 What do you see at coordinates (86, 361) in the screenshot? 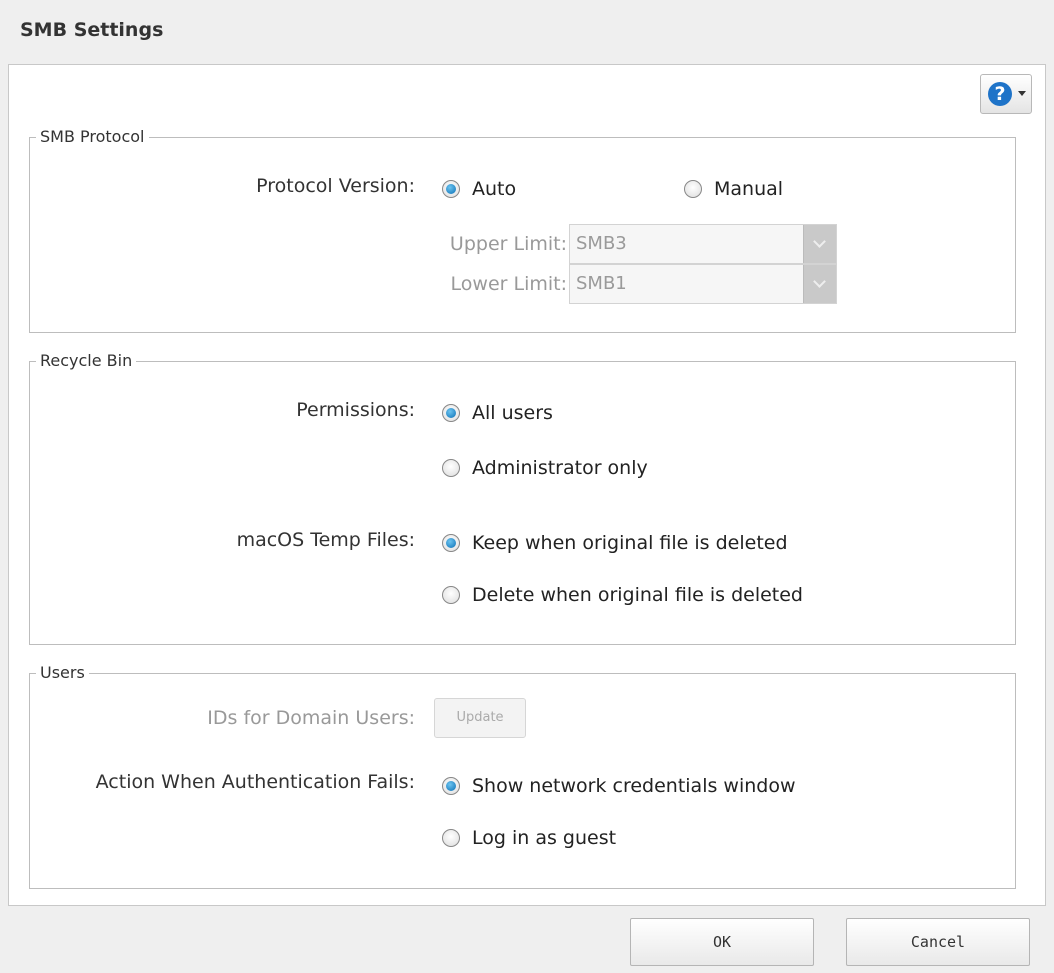
I see `recycle-bin-legend: Recycle Bin` at bounding box center [86, 361].